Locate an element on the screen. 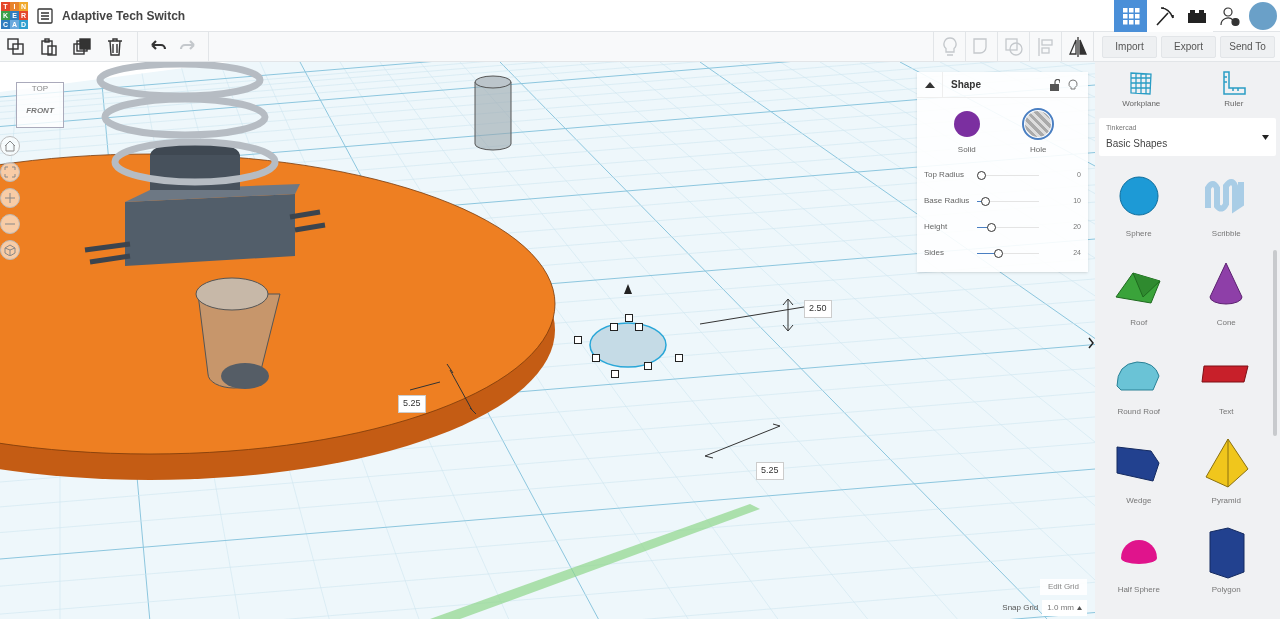 The width and height of the screenshot is (1280, 619). workplane-tool-button: Workplane is located at coordinates (1141, 90).